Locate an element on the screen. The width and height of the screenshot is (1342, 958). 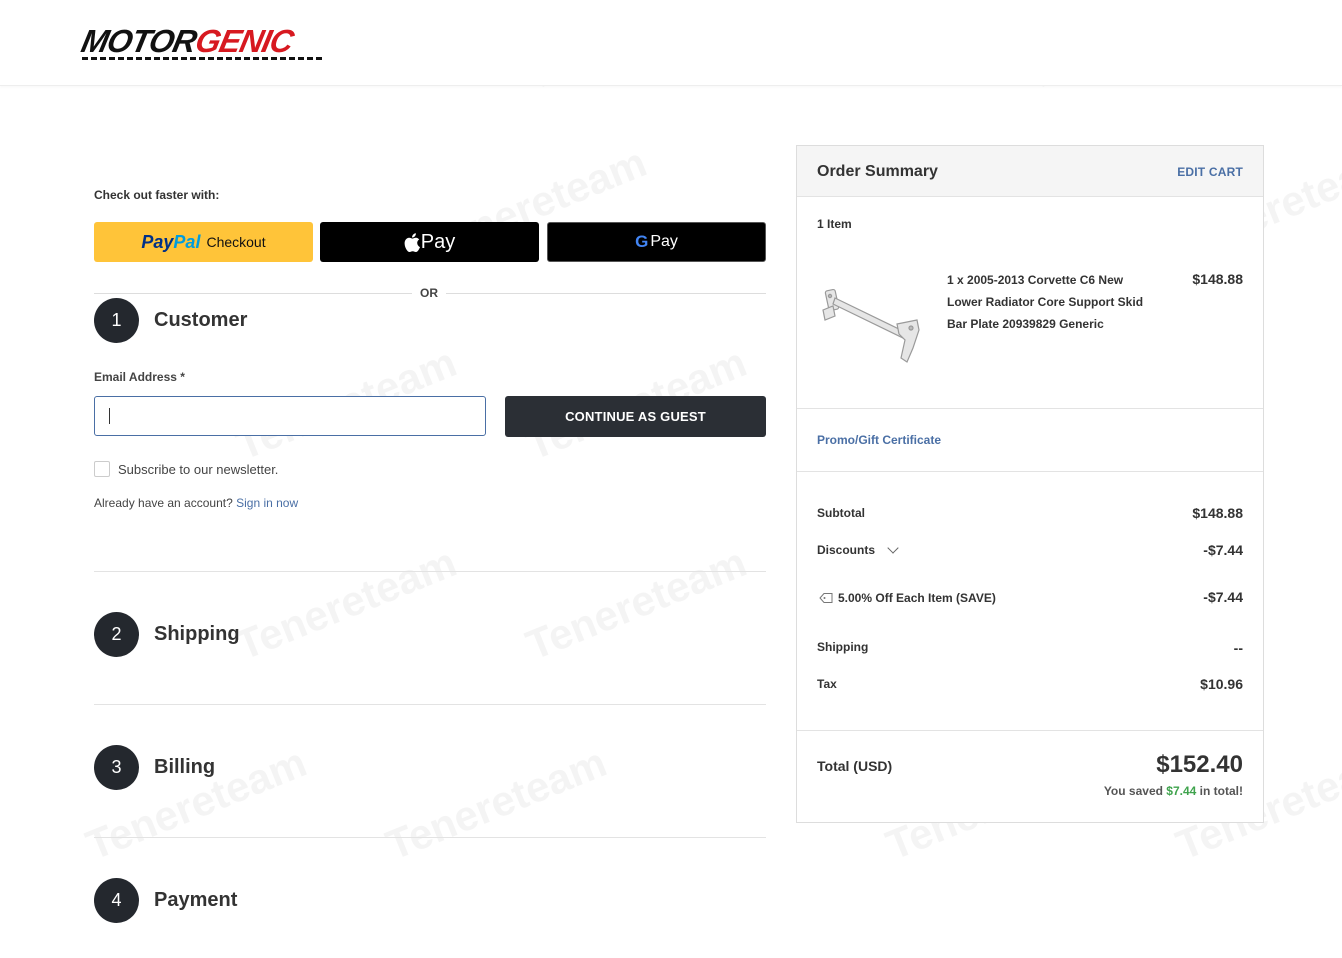
or-text: OR is located at coordinates (429, 293).